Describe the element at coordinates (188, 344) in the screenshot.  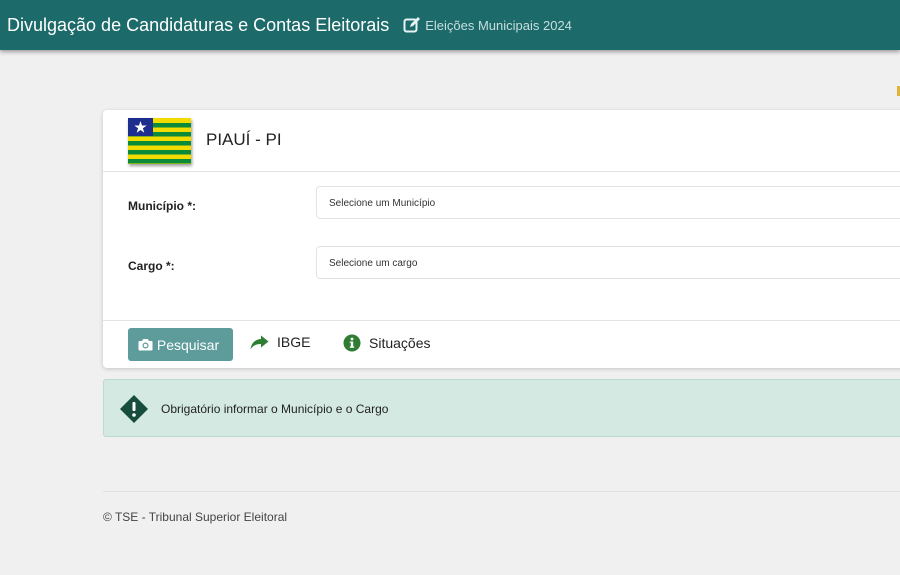
I see `search-button-label: Pesquisar` at that location.